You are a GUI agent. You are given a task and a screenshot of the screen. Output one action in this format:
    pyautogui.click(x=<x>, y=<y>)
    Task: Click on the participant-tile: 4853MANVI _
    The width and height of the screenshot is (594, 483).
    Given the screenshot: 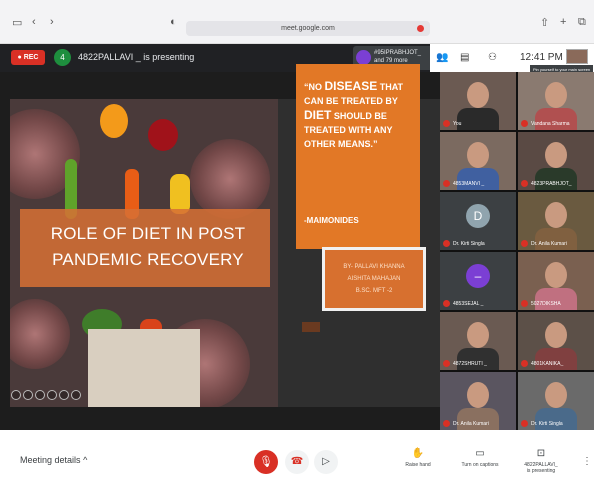 What is the action you would take?
    pyautogui.click(x=478, y=161)
    